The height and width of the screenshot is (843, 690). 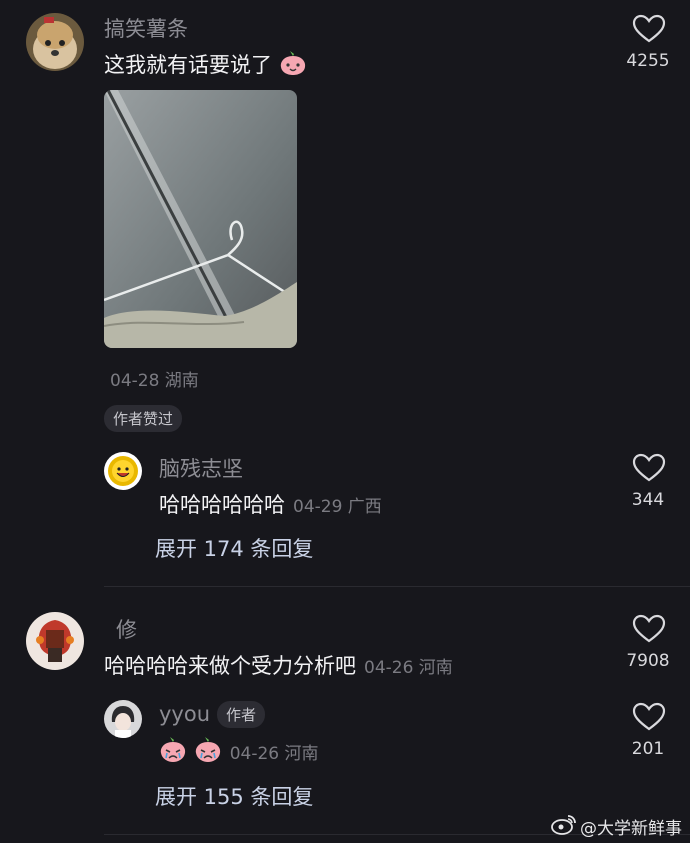 I want to click on reply-username: yyou, so click(x=184, y=714).